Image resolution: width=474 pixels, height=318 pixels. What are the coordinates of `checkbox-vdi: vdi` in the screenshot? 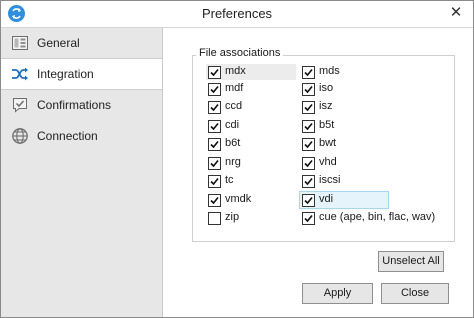 It's located at (344, 200).